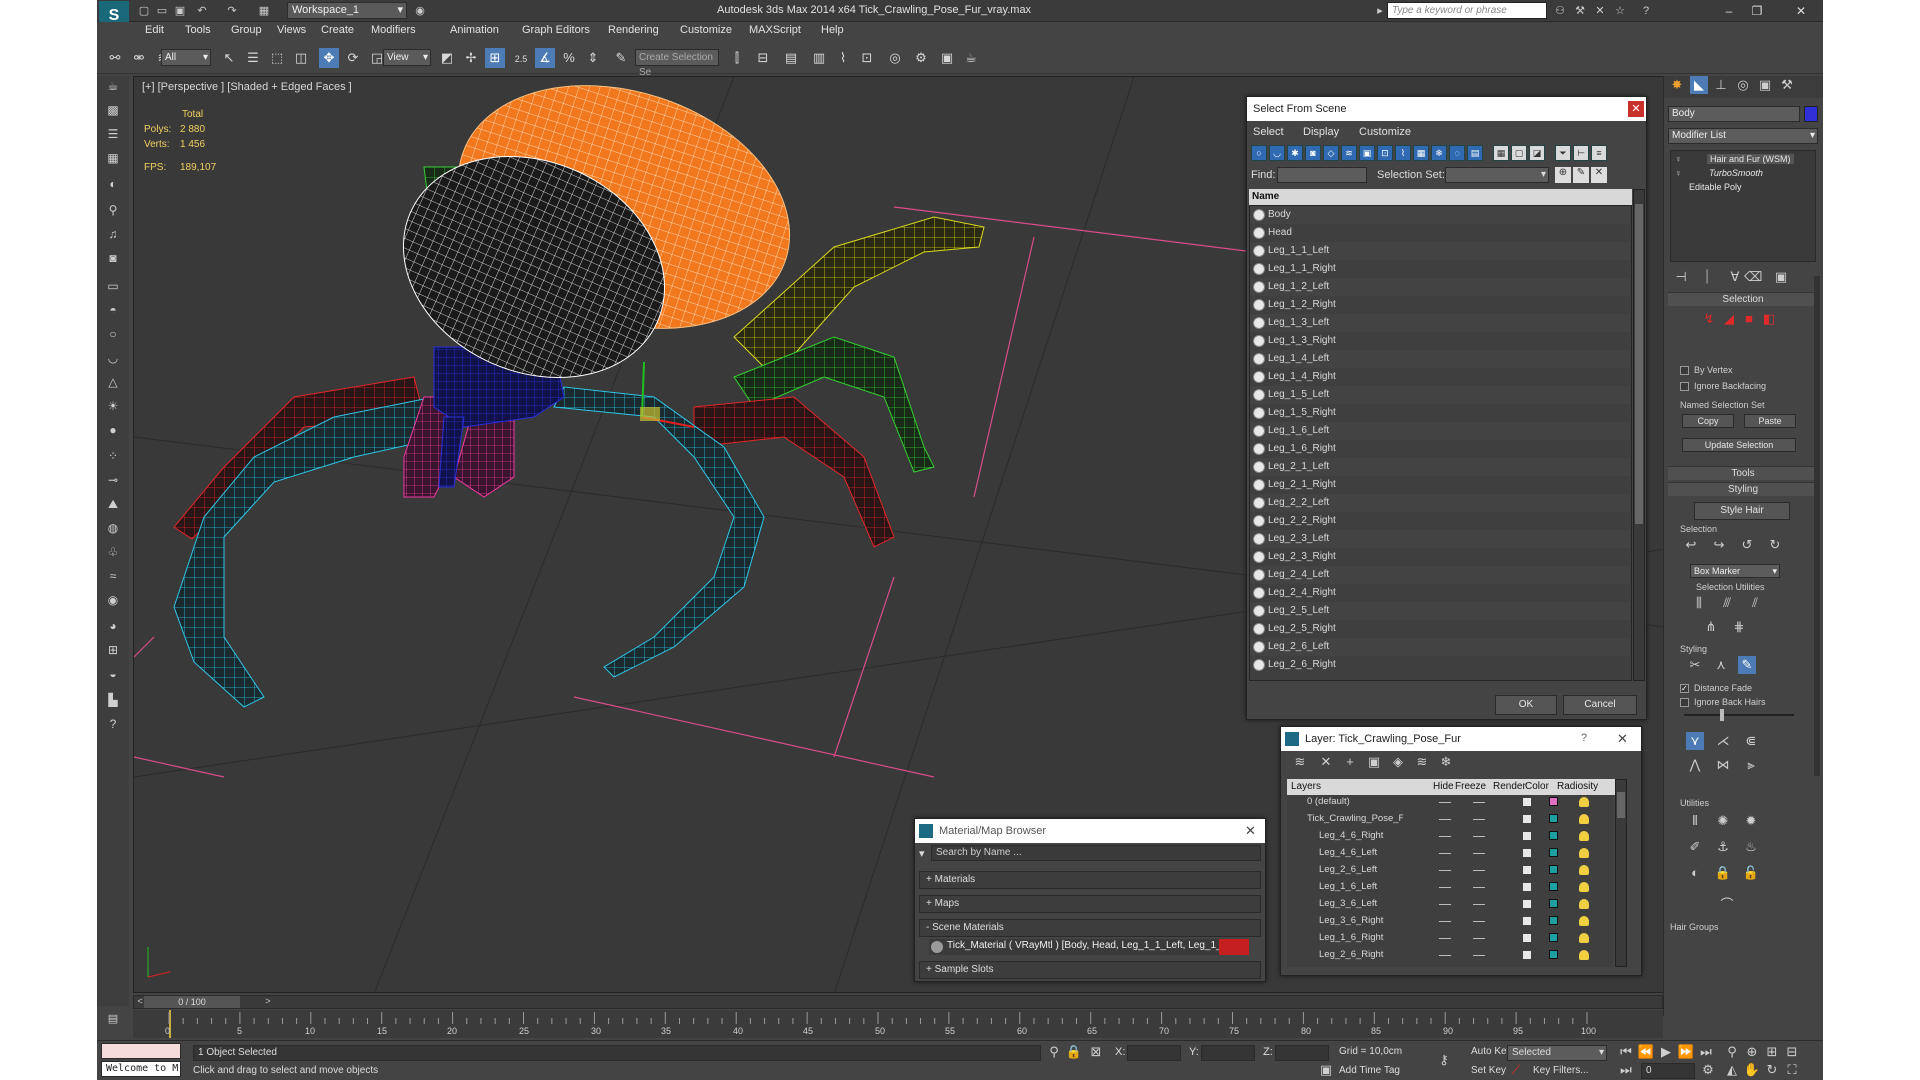  What do you see at coordinates (1715, 187) in the screenshot?
I see `modifier-editable-poly: Editable Poly` at bounding box center [1715, 187].